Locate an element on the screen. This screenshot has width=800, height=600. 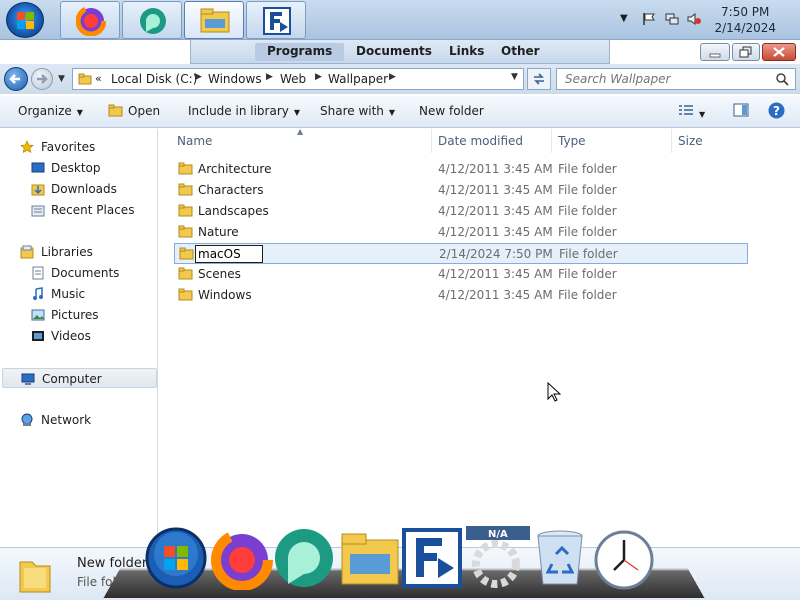
include-label: Include in library is located at coordinates (238, 111).